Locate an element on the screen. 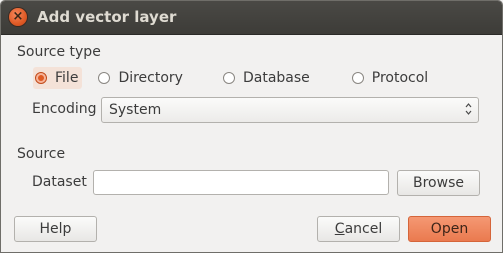 Image resolution: width=503 pixels, height=253 pixels. encoding-label: Encoding is located at coordinates (64, 109).